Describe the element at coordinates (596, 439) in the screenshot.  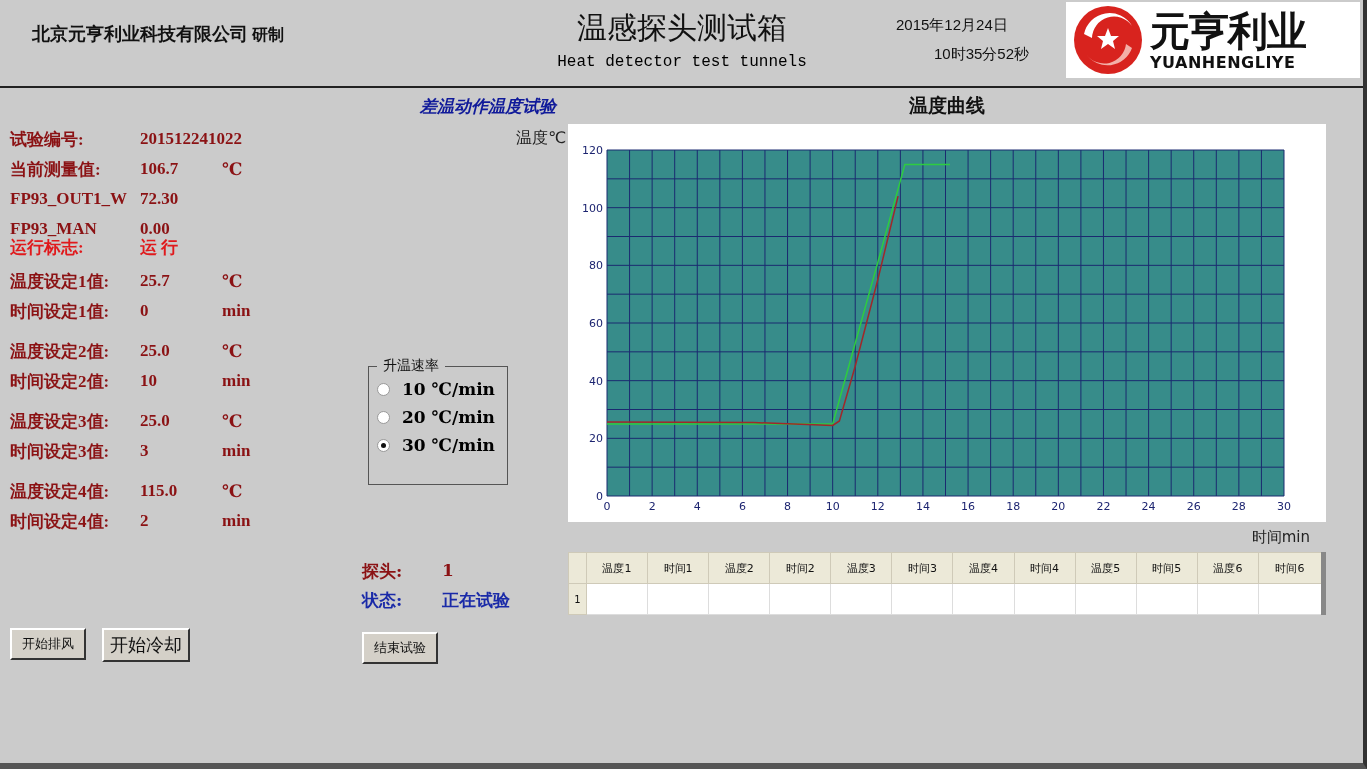
I see `y-tick-label: 20` at that location.